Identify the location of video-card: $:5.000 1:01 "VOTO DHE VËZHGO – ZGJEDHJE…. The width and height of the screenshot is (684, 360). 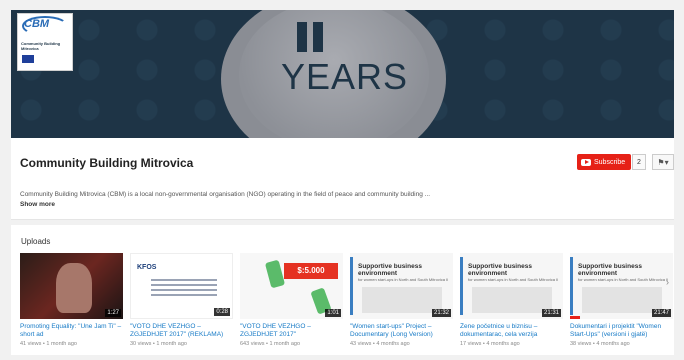
(291, 300).